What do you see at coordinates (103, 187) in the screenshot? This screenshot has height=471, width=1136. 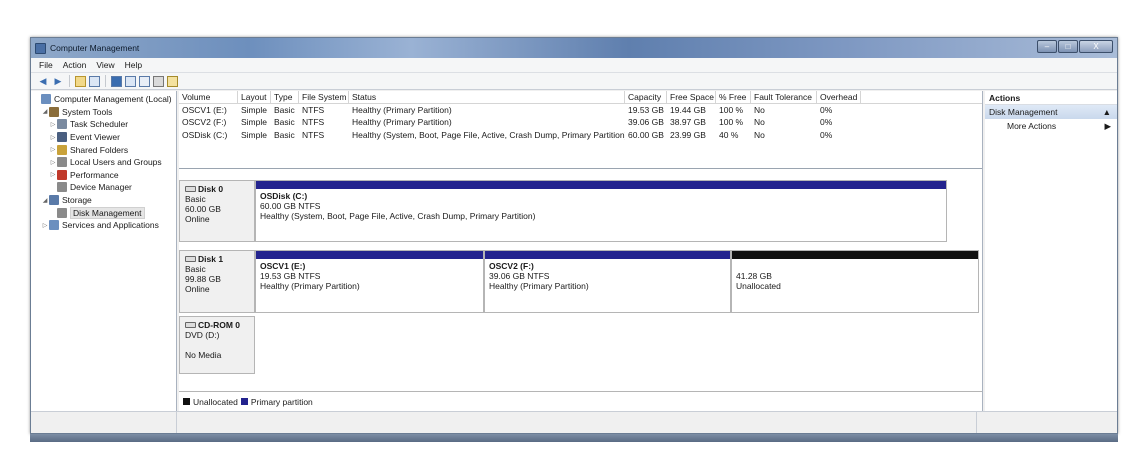 I see `tree-item-device-manager: Device Manager` at bounding box center [103, 187].